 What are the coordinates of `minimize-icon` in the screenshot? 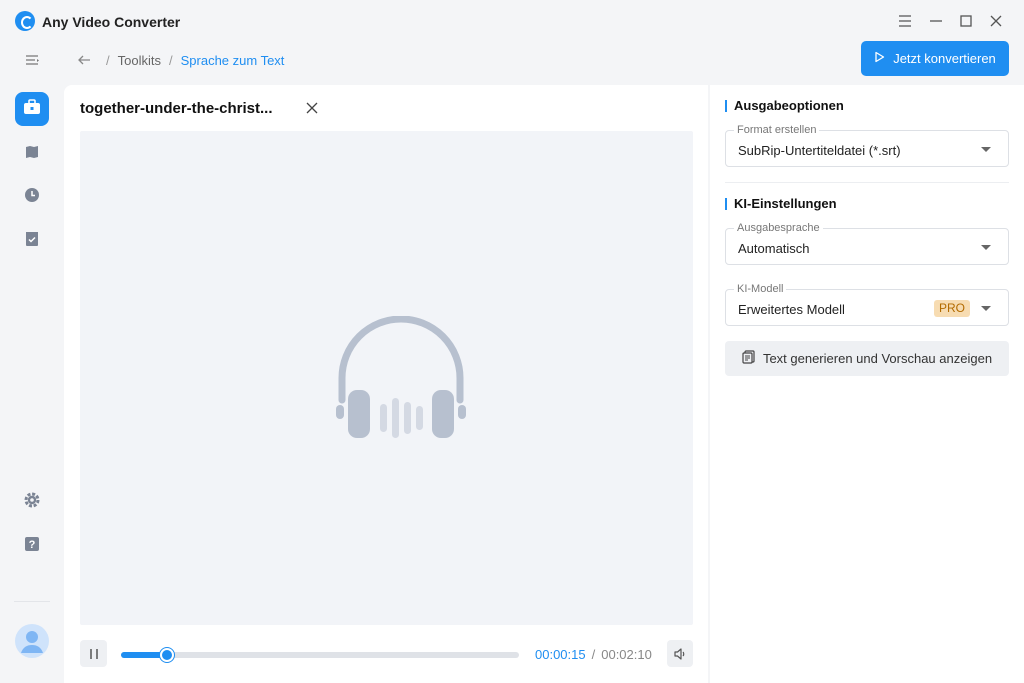 It's located at (936, 21).